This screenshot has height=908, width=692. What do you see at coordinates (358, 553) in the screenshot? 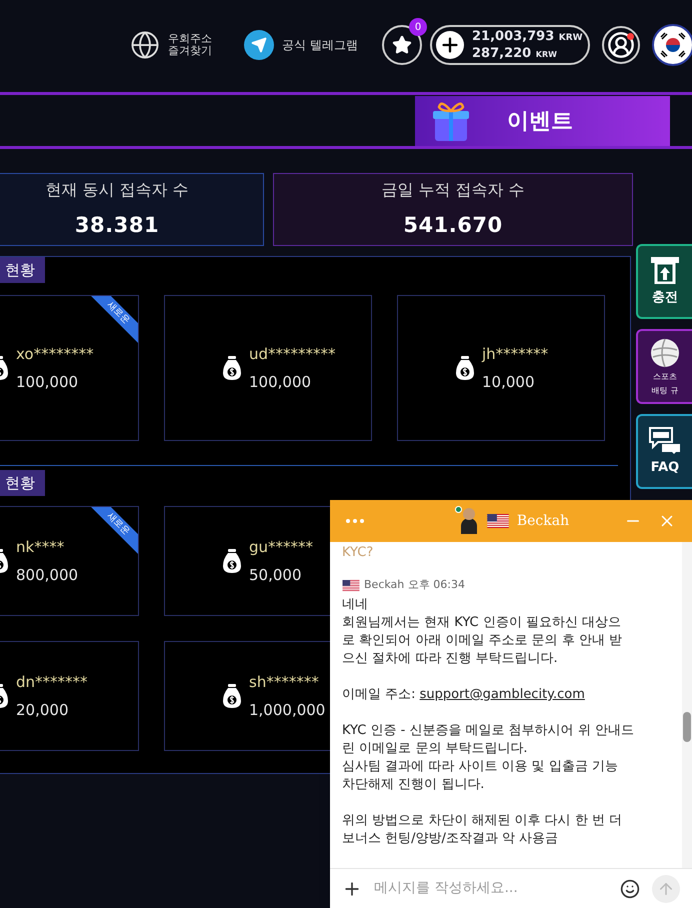
I see `chat-message: KYC?` at bounding box center [358, 553].